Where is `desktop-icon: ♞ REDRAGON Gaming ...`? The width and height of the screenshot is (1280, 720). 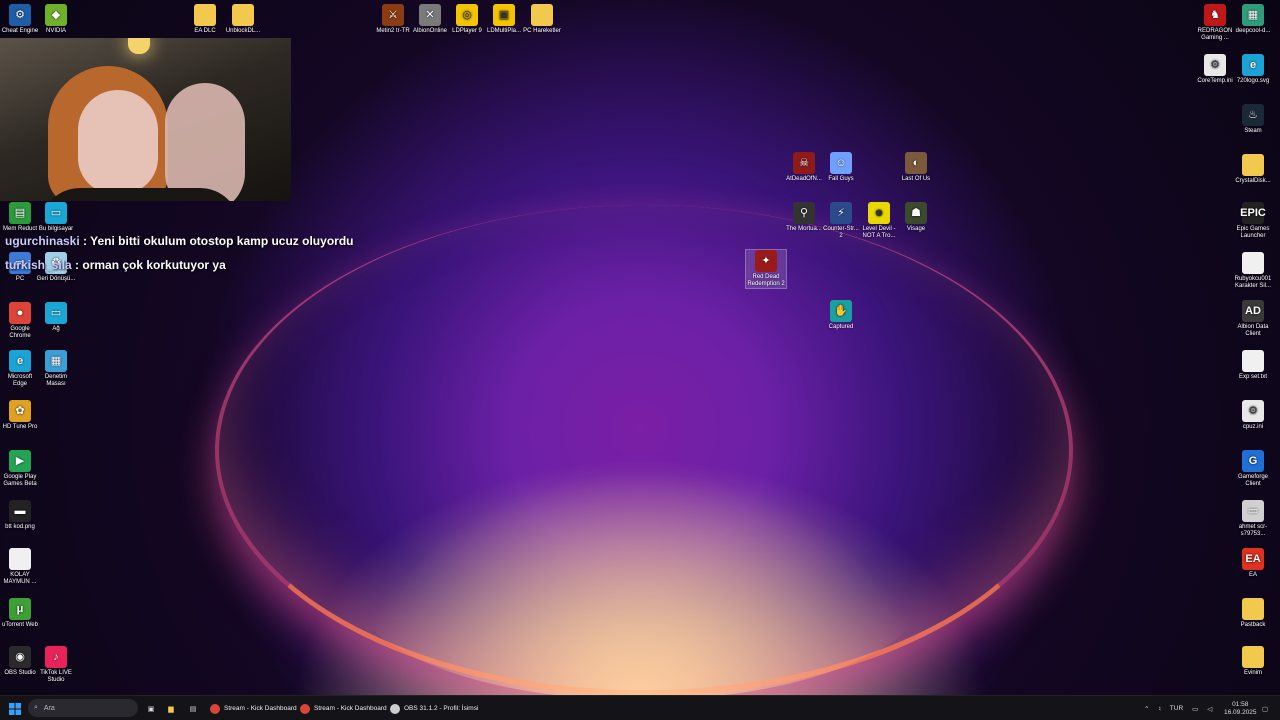
desktop-icon: ♞ REDRAGON Gaming ... is located at coordinates (1215, 23).